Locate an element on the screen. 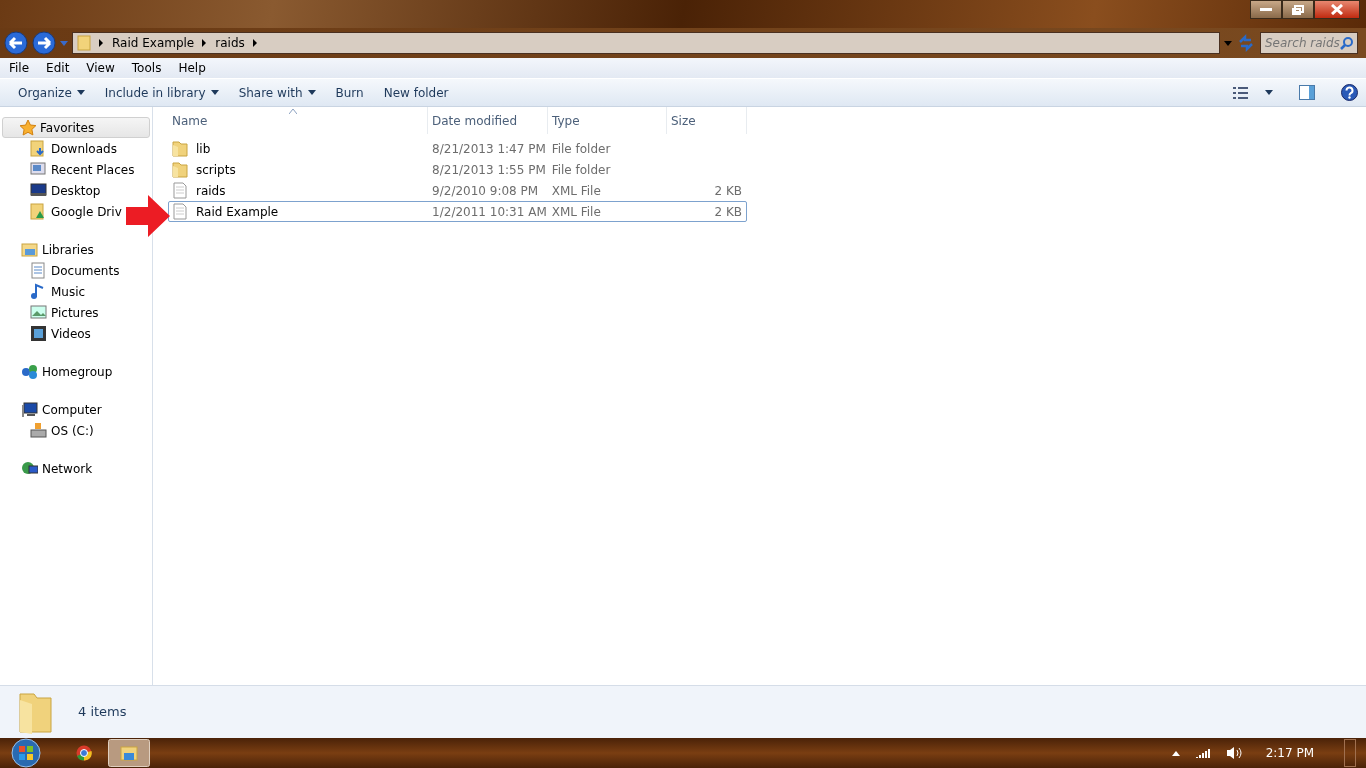 The image size is (1366, 768). sidebar-item: Homegroup is located at coordinates (76, 371).